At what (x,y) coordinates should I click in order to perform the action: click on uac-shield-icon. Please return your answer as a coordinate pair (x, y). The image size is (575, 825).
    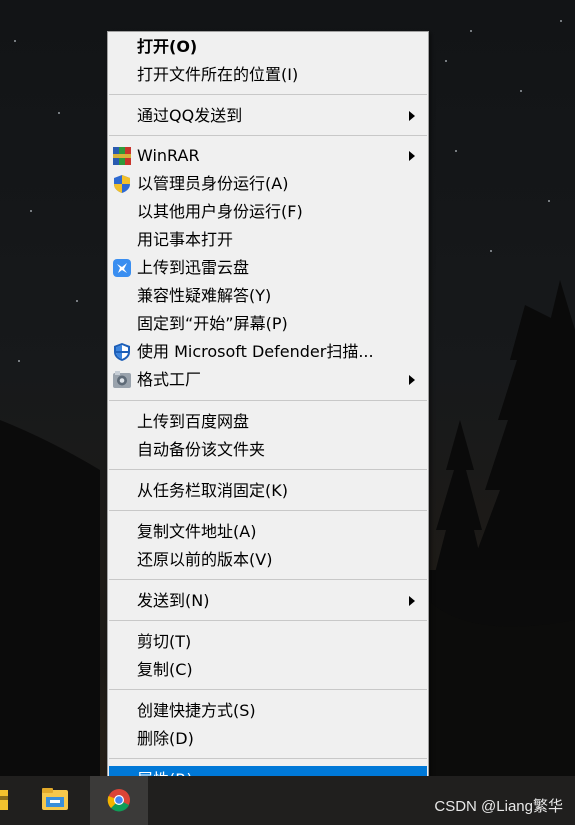
    Looking at the image, I should click on (122, 184).